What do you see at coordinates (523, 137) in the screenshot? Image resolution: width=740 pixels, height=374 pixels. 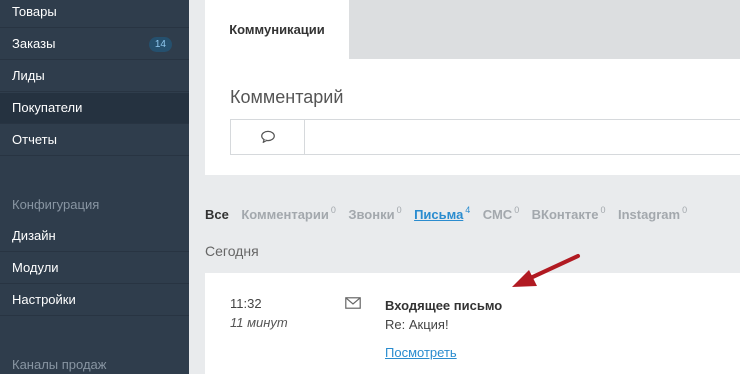 I see `comment-input` at bounding box center [523, 137].